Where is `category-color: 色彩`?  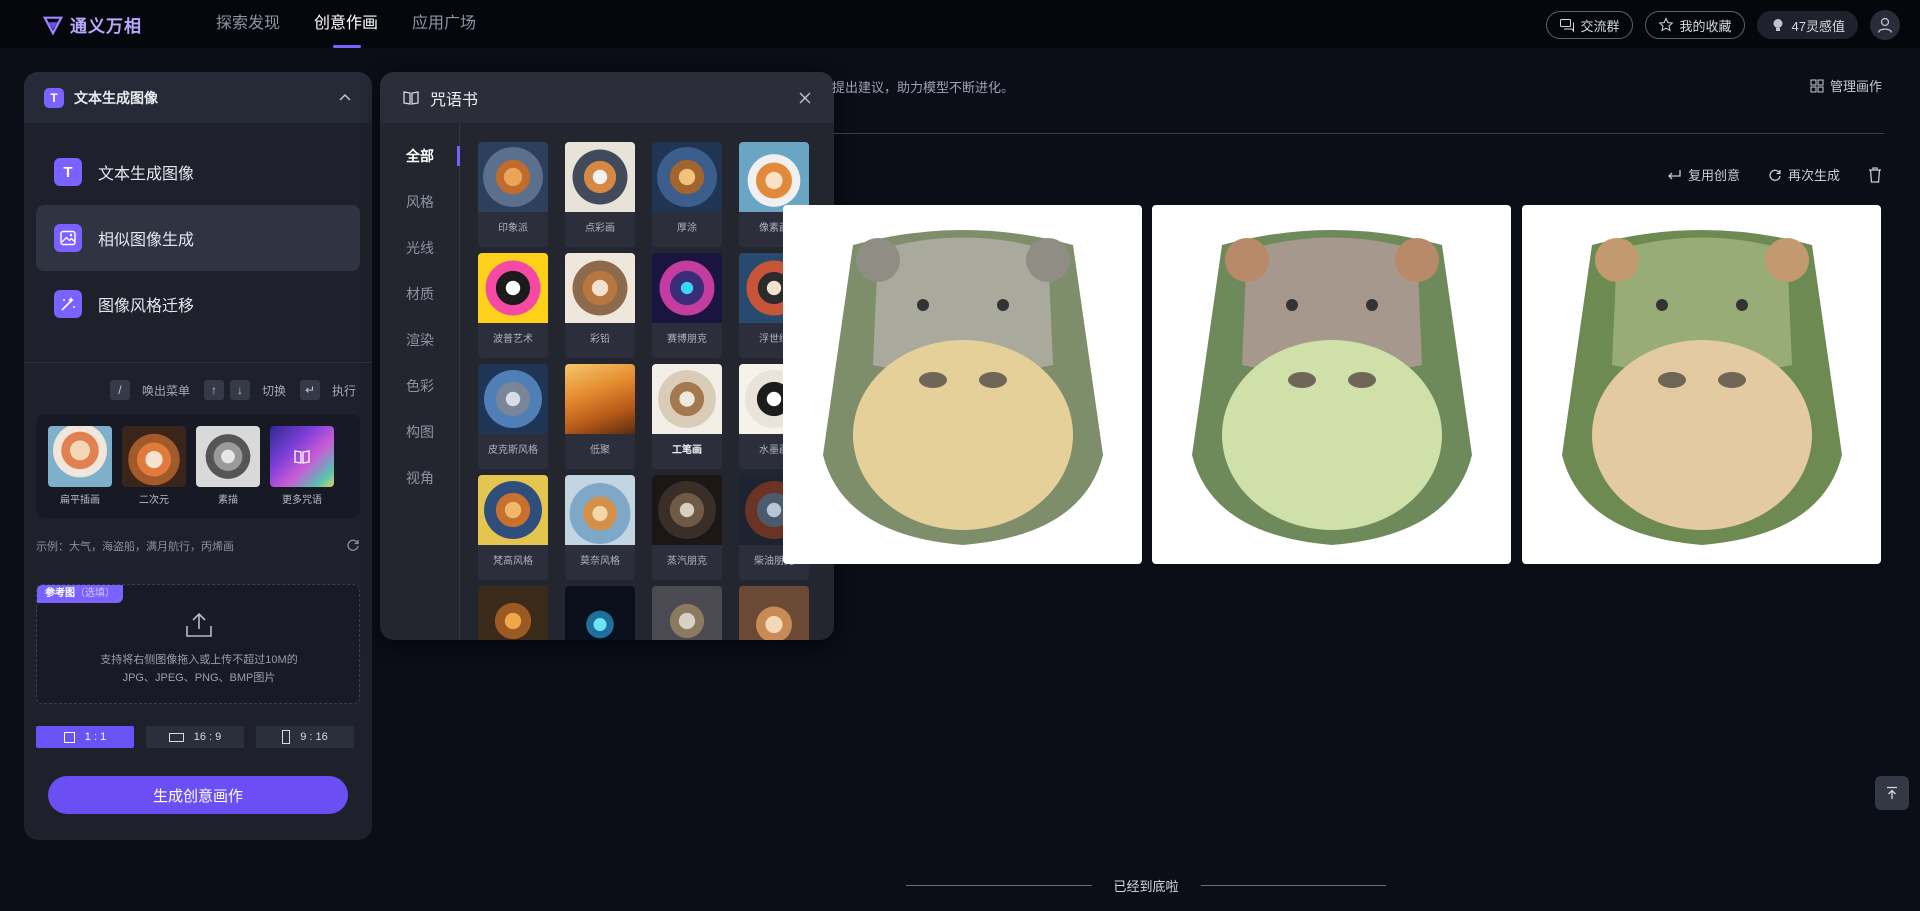 category-color: 色彩 is located at coordinates (419, 386).